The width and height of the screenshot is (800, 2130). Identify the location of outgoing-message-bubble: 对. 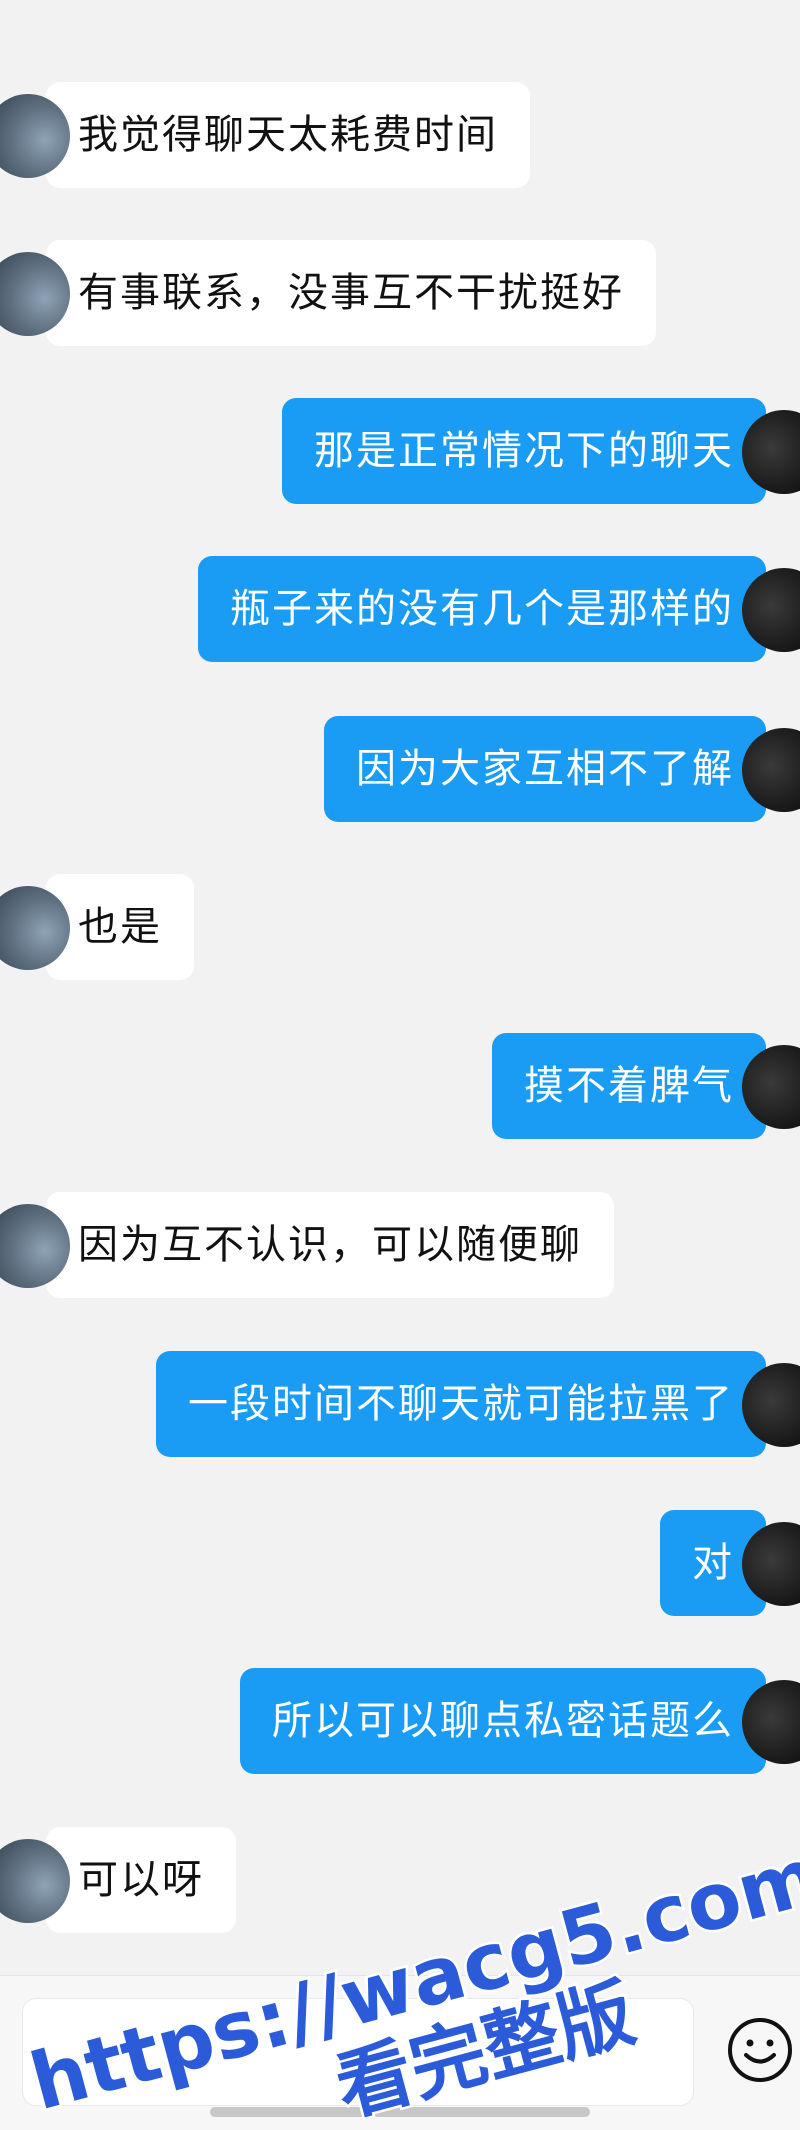
(730, 1563).